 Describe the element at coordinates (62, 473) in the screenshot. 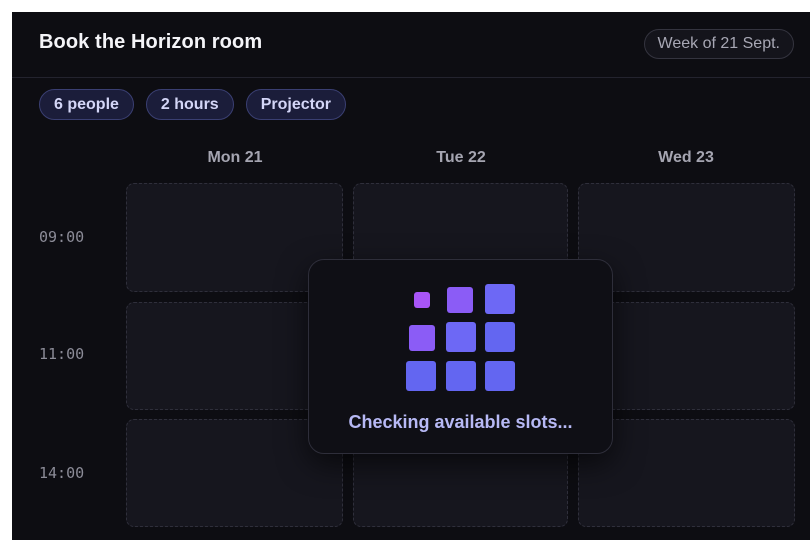

I see `time-label-1400: 14:00` at that location.